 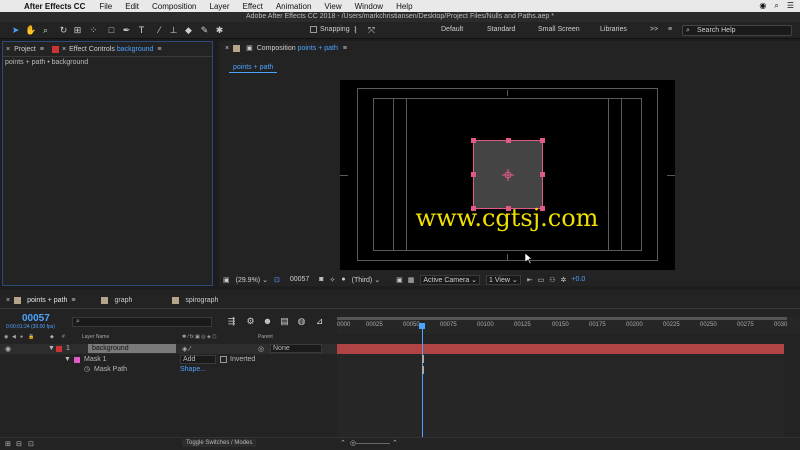 I want to click on snap-option-icon: ⌇, so click(x=355, y=30).